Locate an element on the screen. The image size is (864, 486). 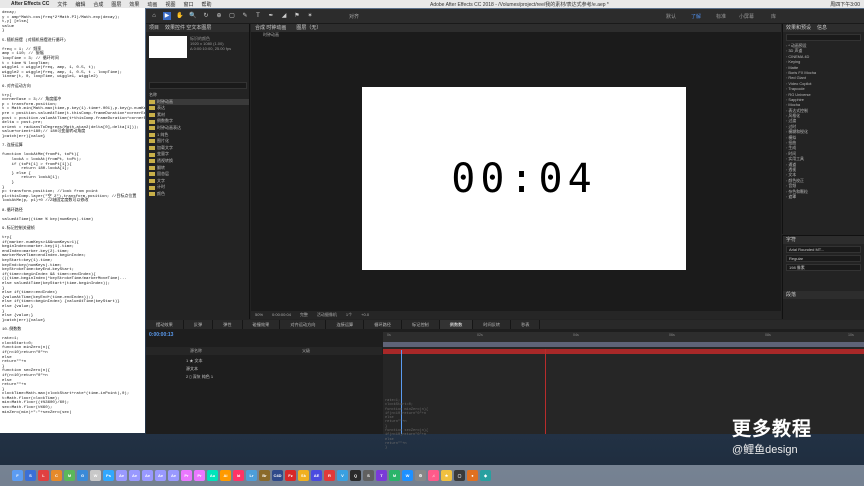
dock-app-icon: ▢ is located at coordinates (459, 475).